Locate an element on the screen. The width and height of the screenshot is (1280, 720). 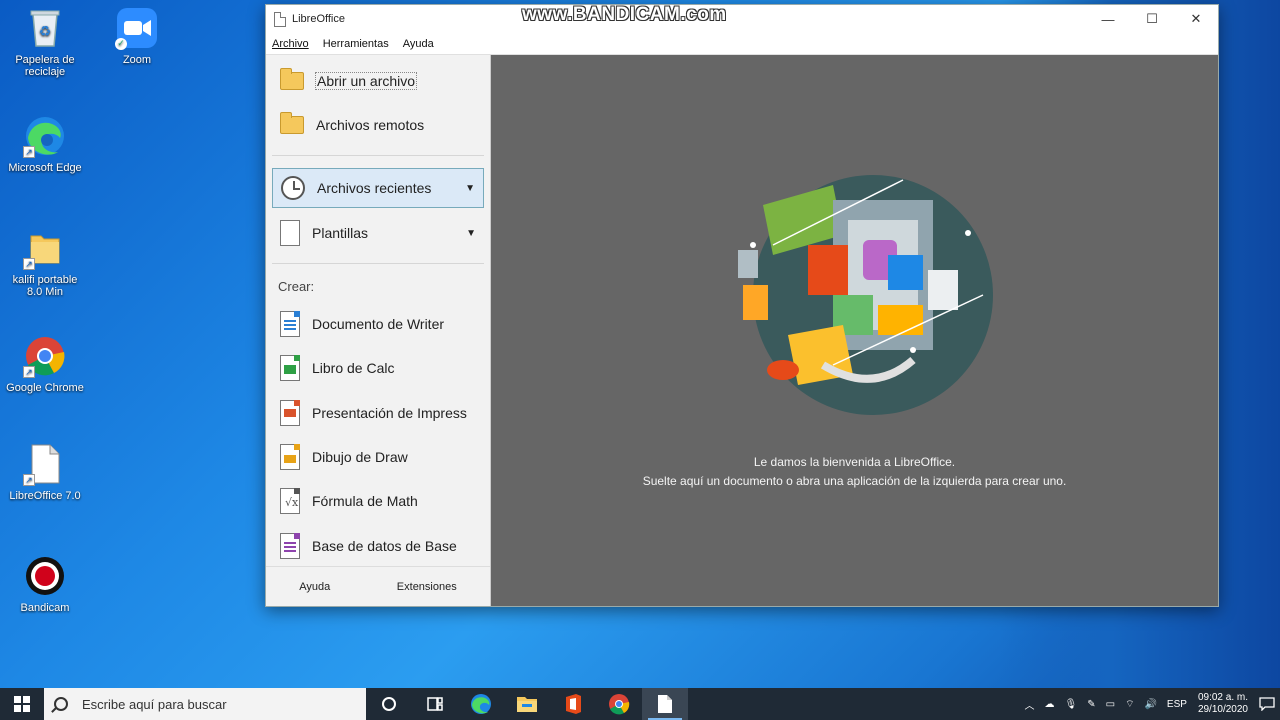
network-icon: ⌔ is located at coordinates (1129, 704).